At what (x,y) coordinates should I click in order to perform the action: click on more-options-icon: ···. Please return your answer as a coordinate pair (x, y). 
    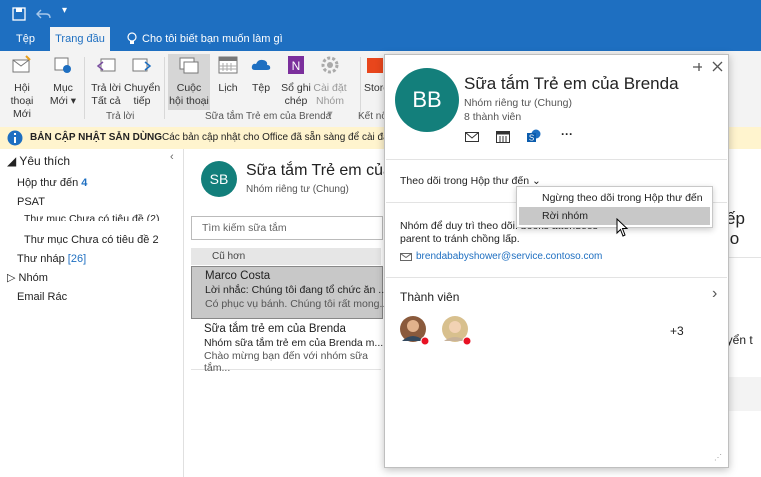
    Looking at the image, I should click on (567, 134).